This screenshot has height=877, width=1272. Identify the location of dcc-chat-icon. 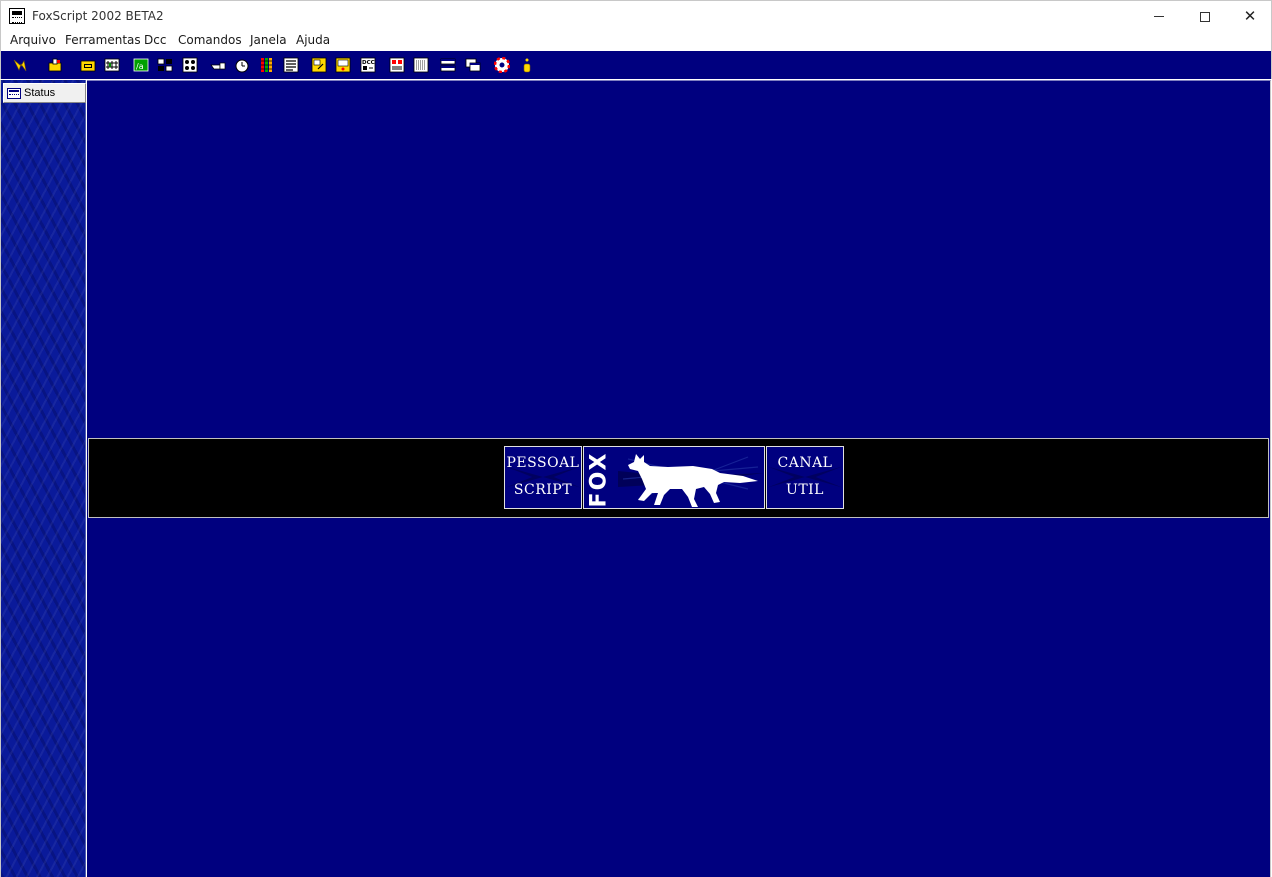
(343, 65).